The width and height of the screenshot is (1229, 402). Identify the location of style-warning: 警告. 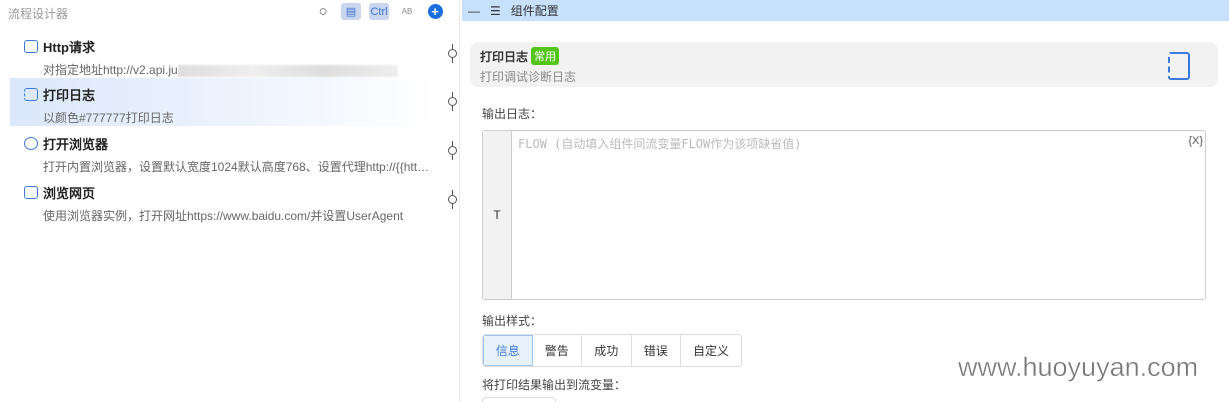
(557, 350).